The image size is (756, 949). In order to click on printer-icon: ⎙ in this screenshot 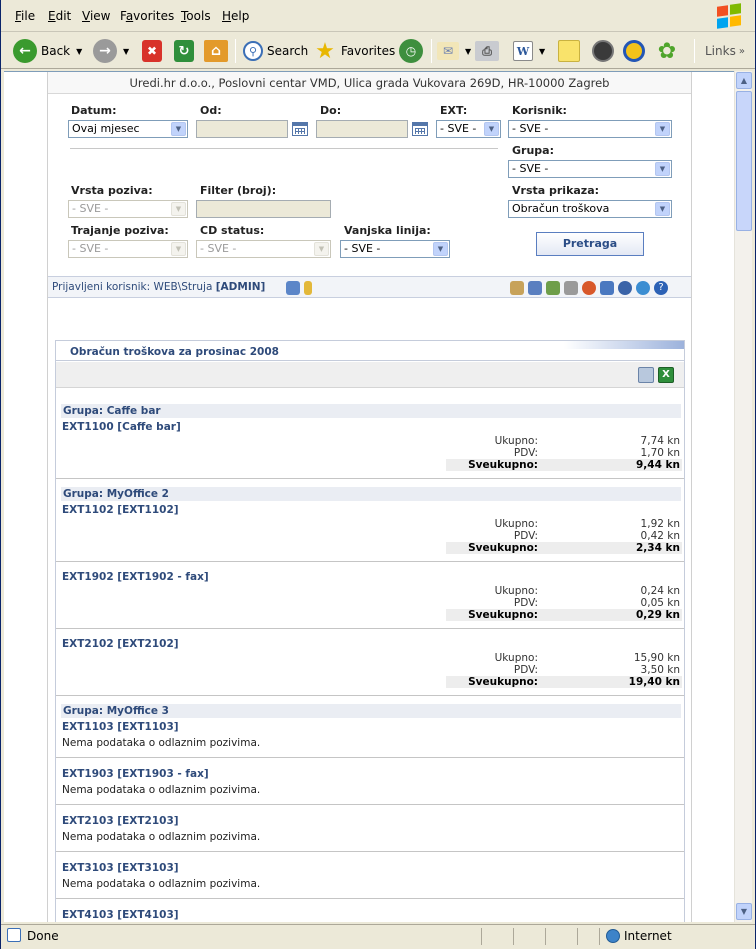, I will do `click(487, 51)`.